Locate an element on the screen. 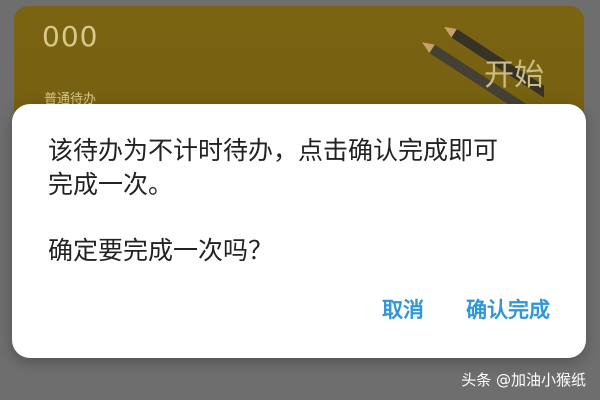  dialog-question: 确定要完成一次吗？ is located at coordinates (161, 250).